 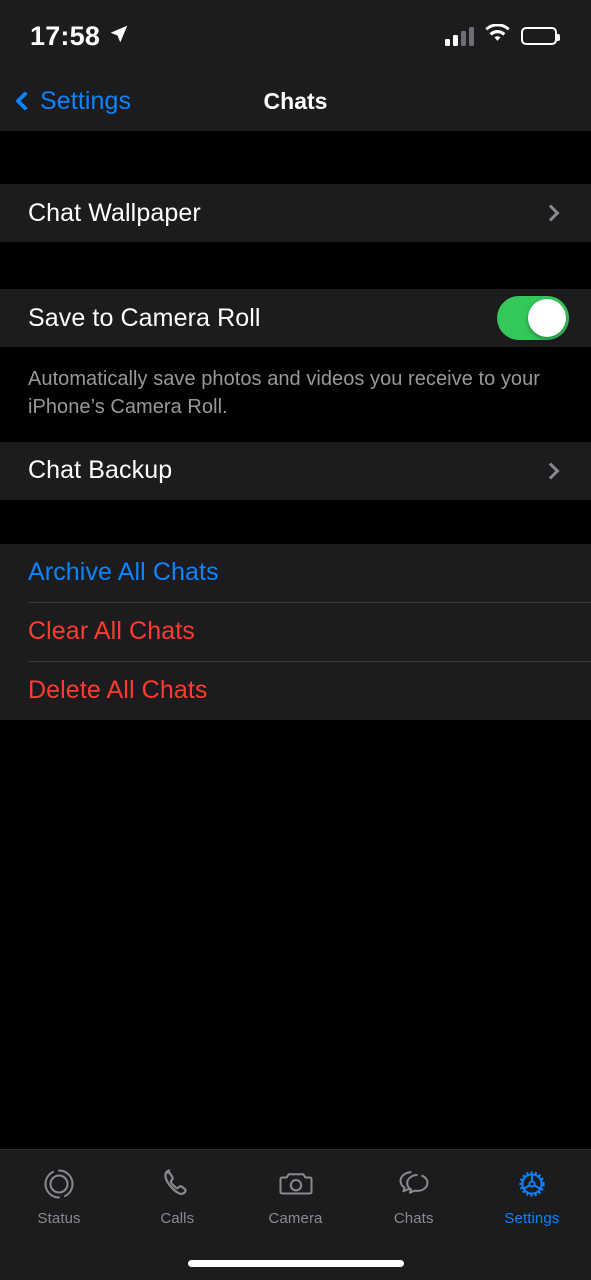 What do you see at coordinates (459, 36) in the screenshot?
I see `cellular-signal-icon` at bounding box center [459, 36].